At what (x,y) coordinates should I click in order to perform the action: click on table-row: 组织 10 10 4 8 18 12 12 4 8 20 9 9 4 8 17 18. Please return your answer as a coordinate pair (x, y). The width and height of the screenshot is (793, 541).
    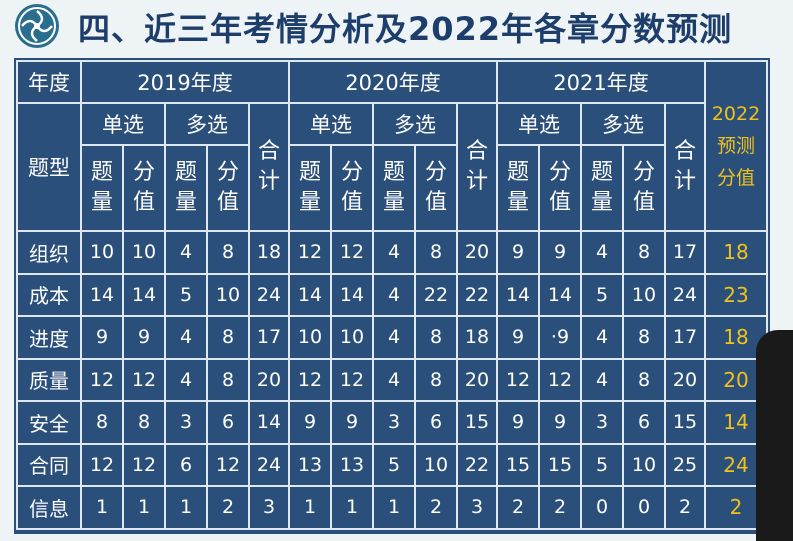
    Looking at the image, I should click on (392, 252).